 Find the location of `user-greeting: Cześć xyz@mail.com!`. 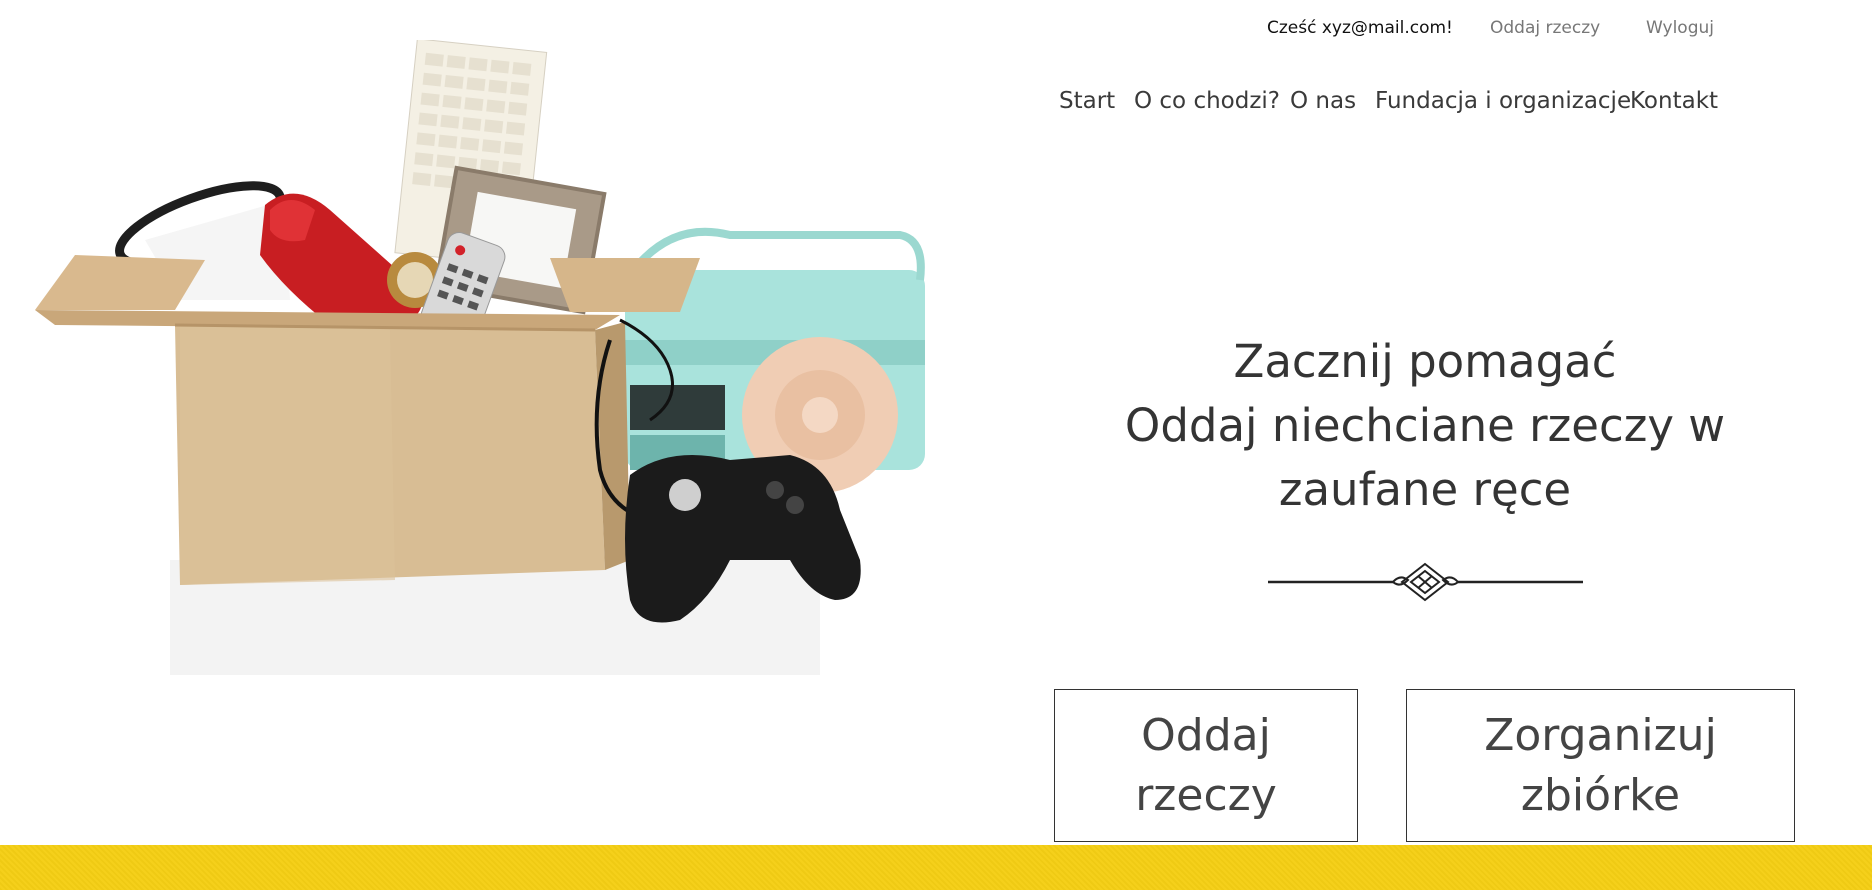

user-greeting: Cześć xyz@mail.com! is located at coordinates (1360, 28).